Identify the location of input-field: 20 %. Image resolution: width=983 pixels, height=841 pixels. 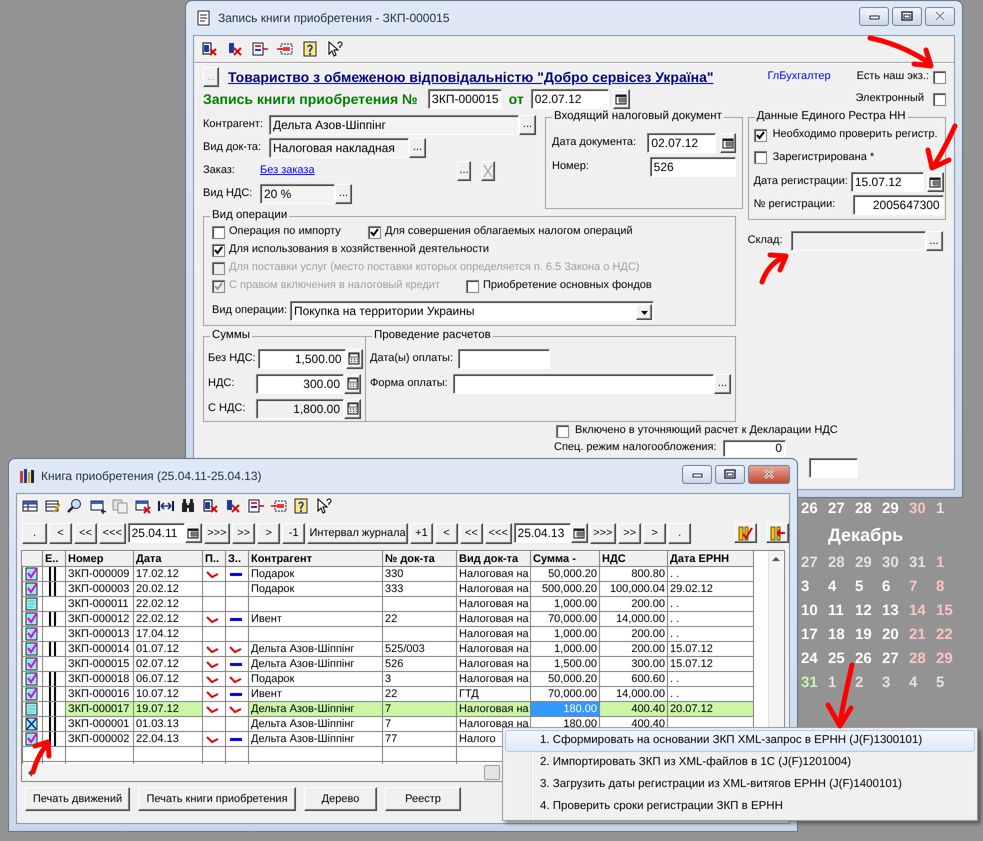
(297, 194).